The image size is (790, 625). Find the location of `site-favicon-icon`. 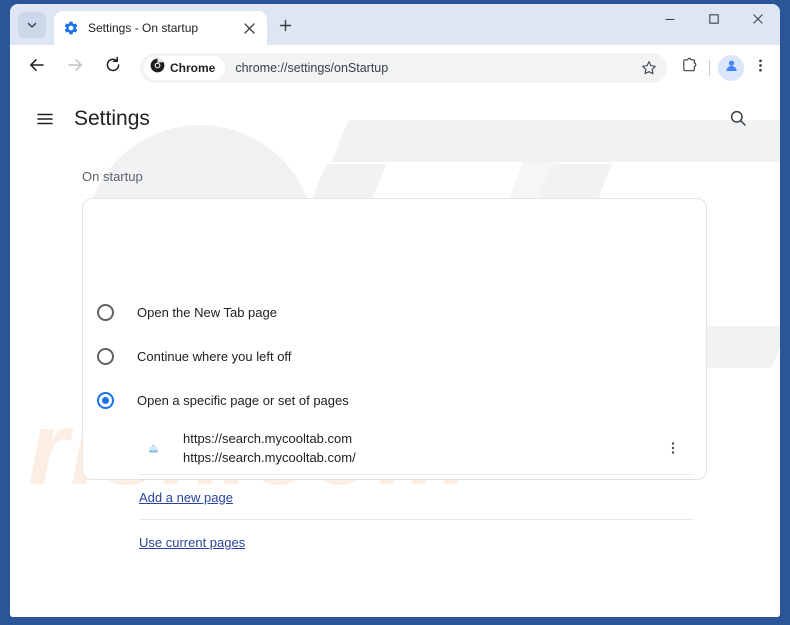

site-favicon-icon is located at coordinates (153, 448).